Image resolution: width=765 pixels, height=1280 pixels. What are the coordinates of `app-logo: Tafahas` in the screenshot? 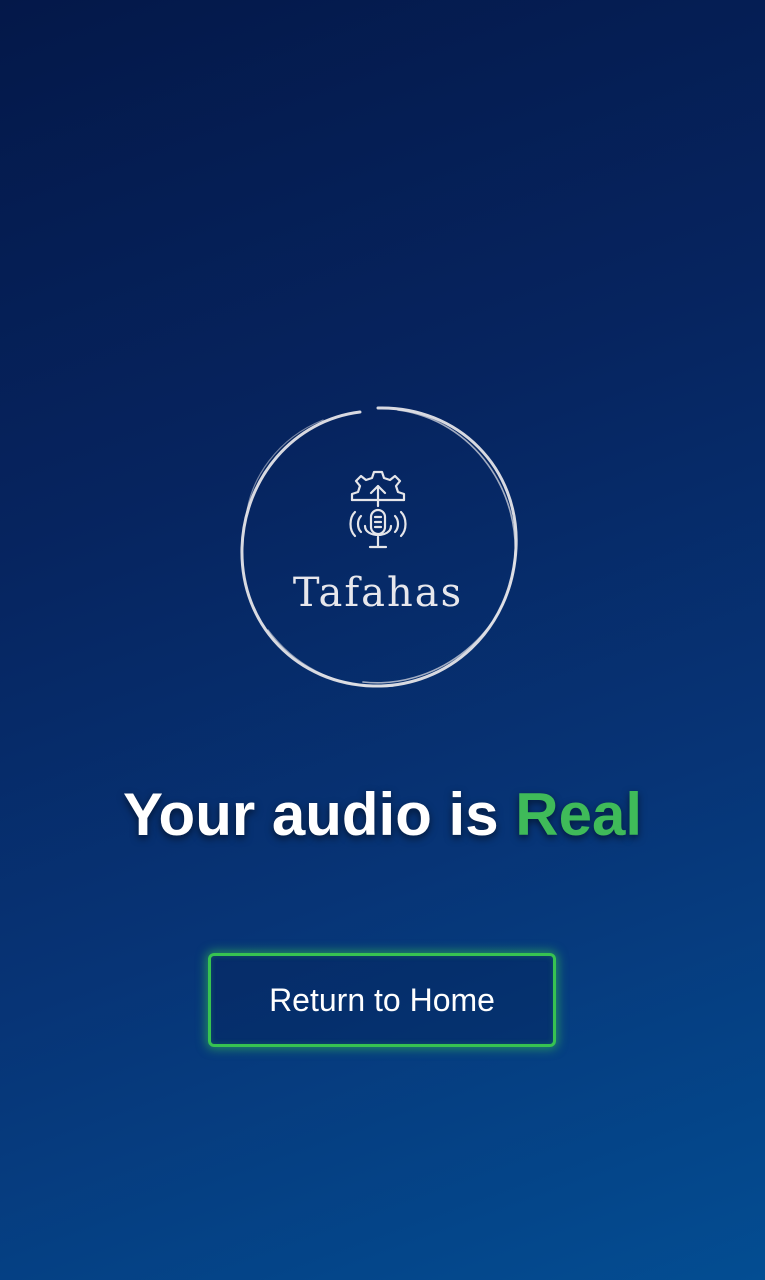 It's located at (378, 548).